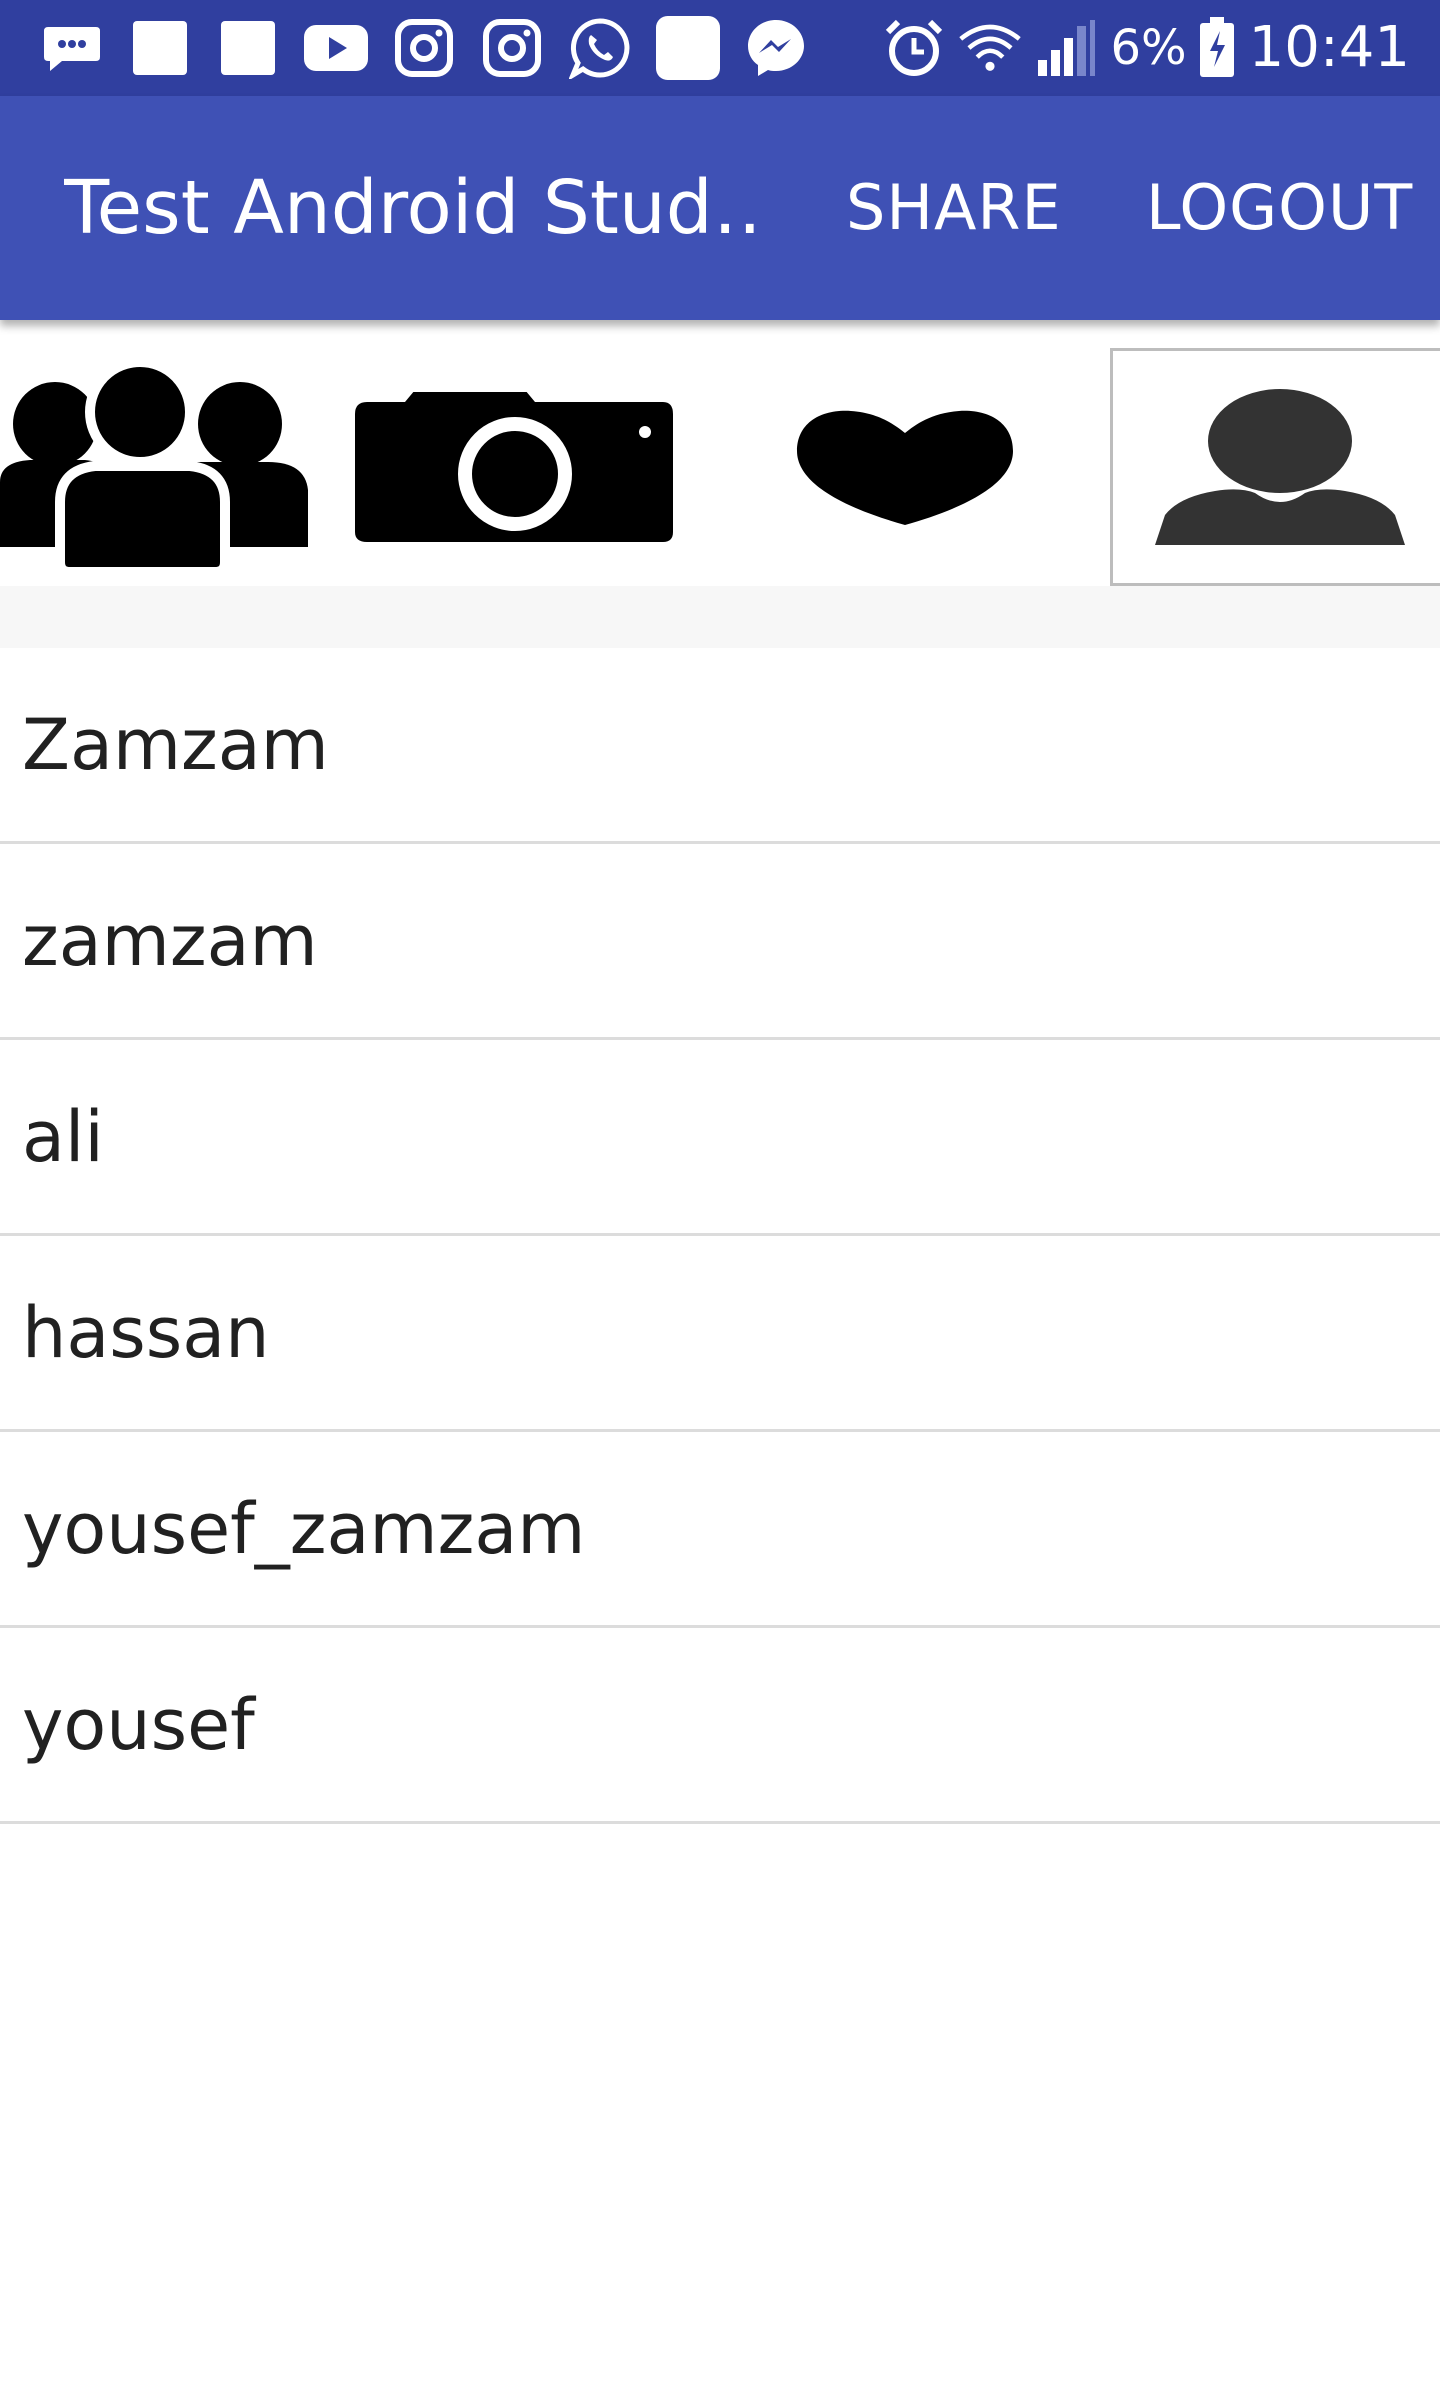 The height and width of the screenshot is (2392, 1440). I want to click on messenger-icon, so click(776, 48).